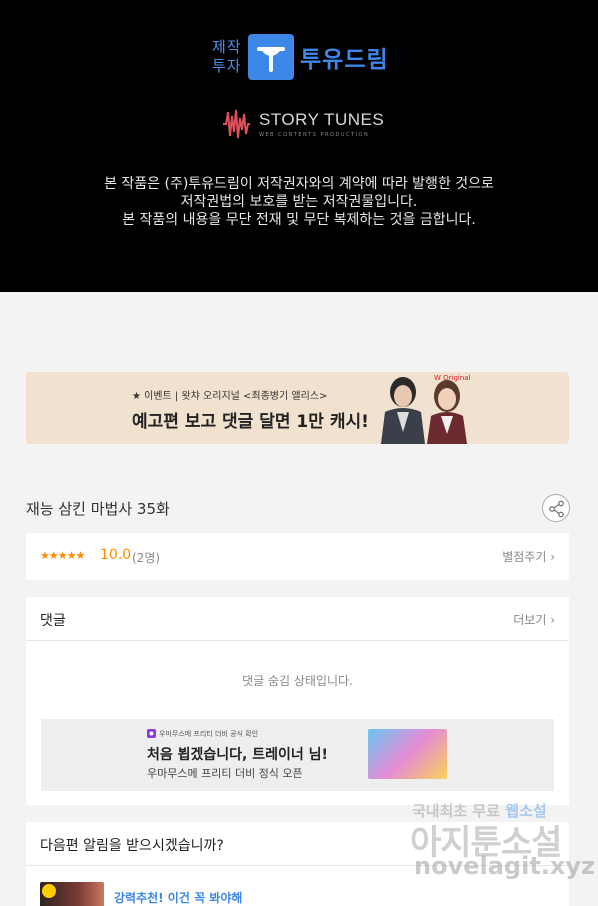  What do you see at coordinates (237, 755) in the screenshot?
I see `ad-headline: 처음 뵙겠습니다, 트레이너 님!` at bounding box center [237, 755].